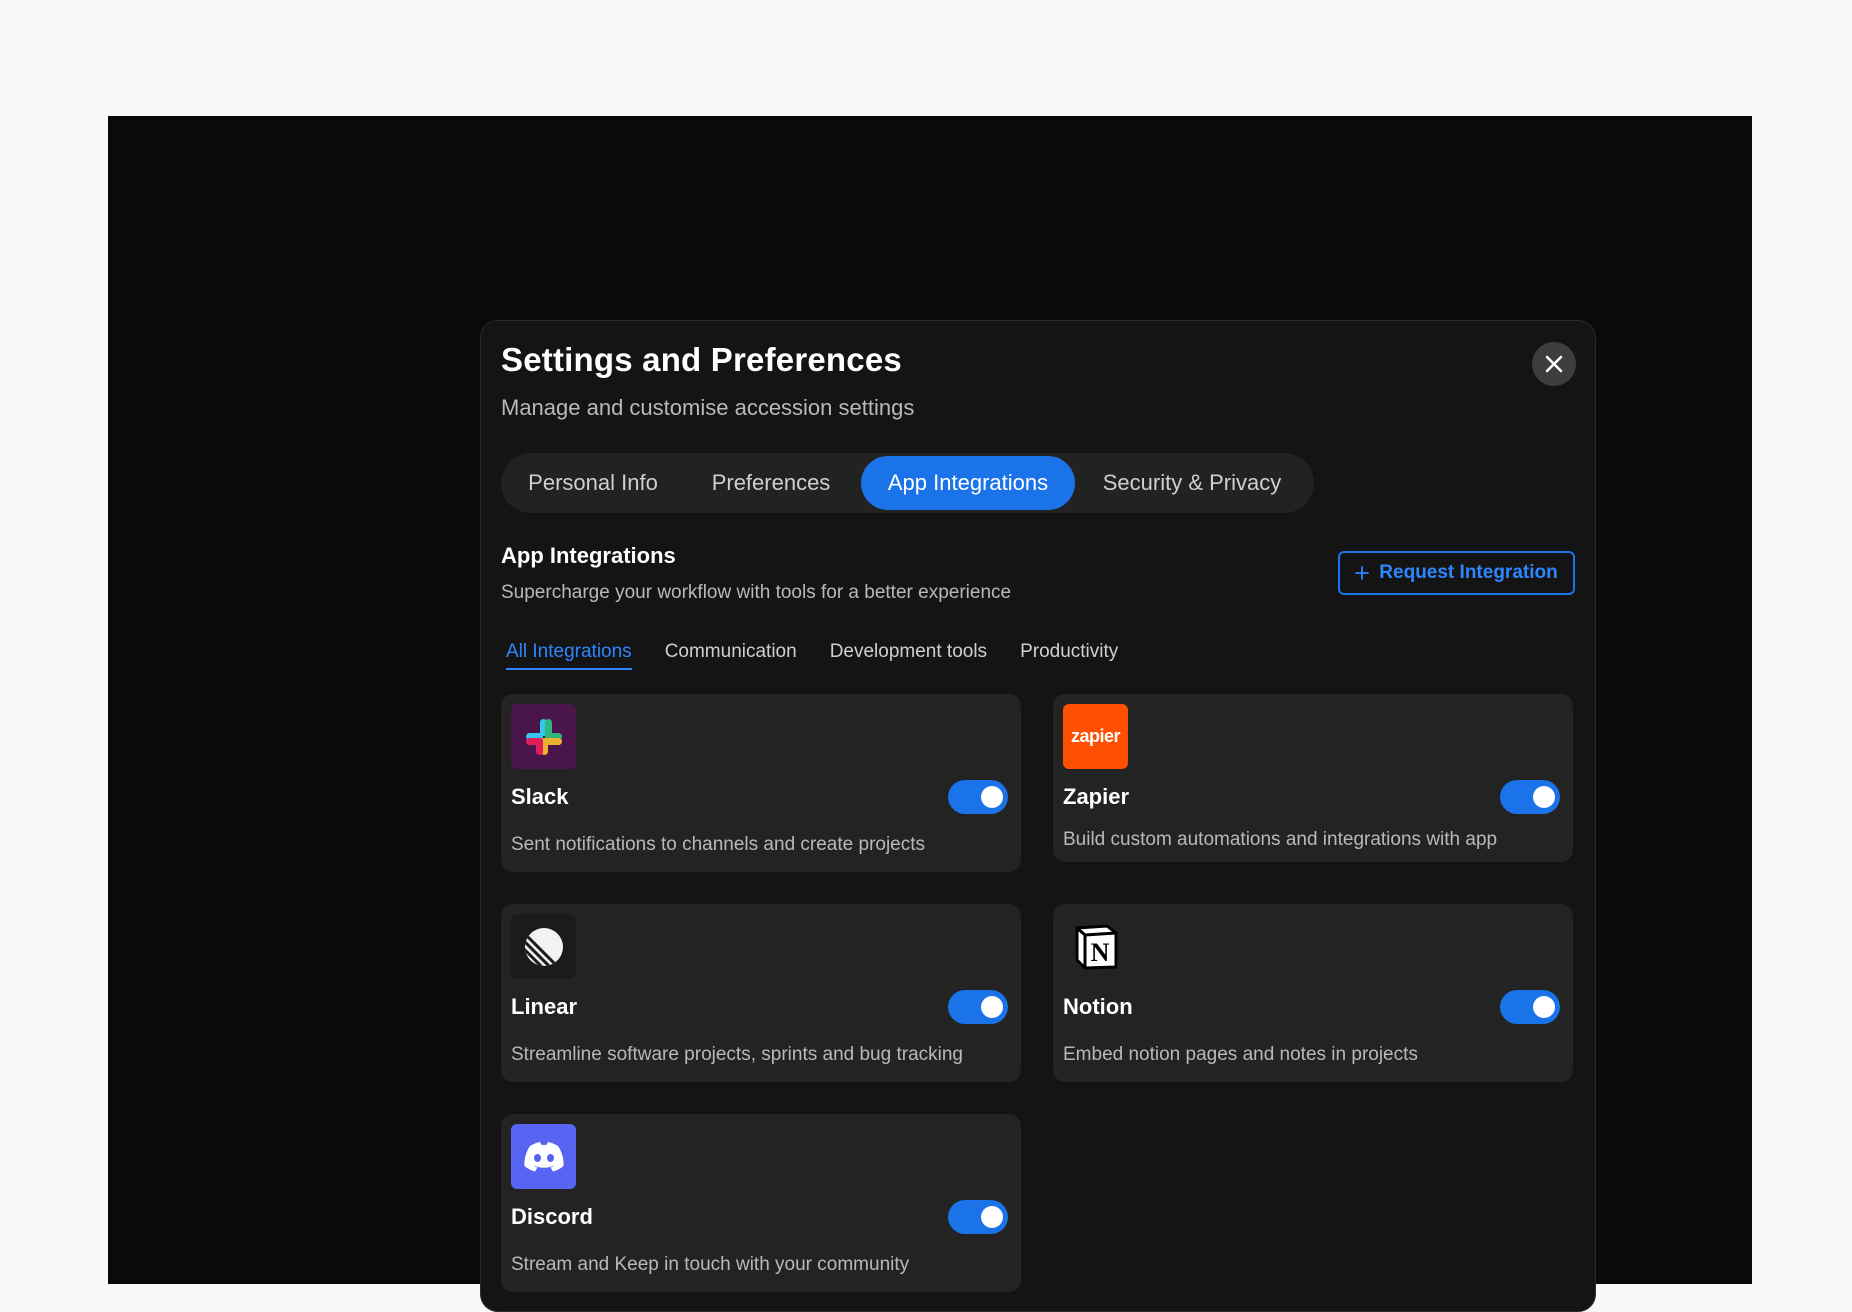 Image resolution: width=1852 pixels, height=1312 pixels. I want to click on integration-name: Slack, so click(540, 796).